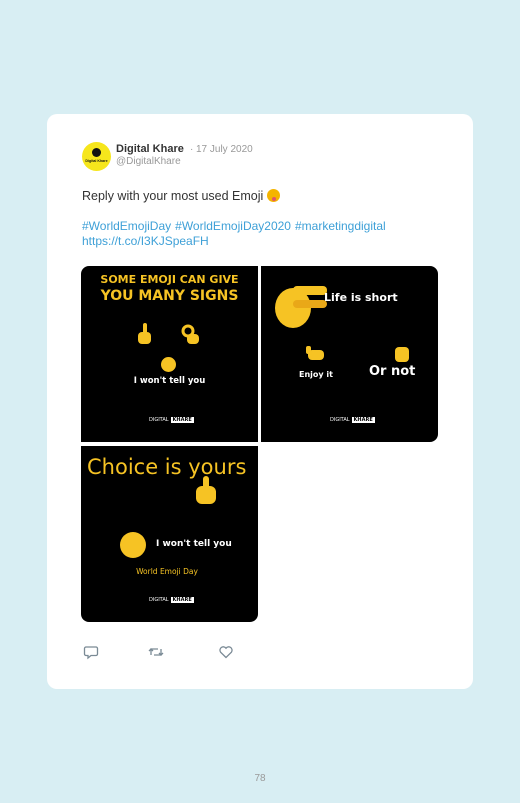 The height and width of the screenshot is (803, 520). What do you see at coordinates (150, 149) in the screenshot?
I see `user-name: Digital Khare` at bounding box center [150, 149].